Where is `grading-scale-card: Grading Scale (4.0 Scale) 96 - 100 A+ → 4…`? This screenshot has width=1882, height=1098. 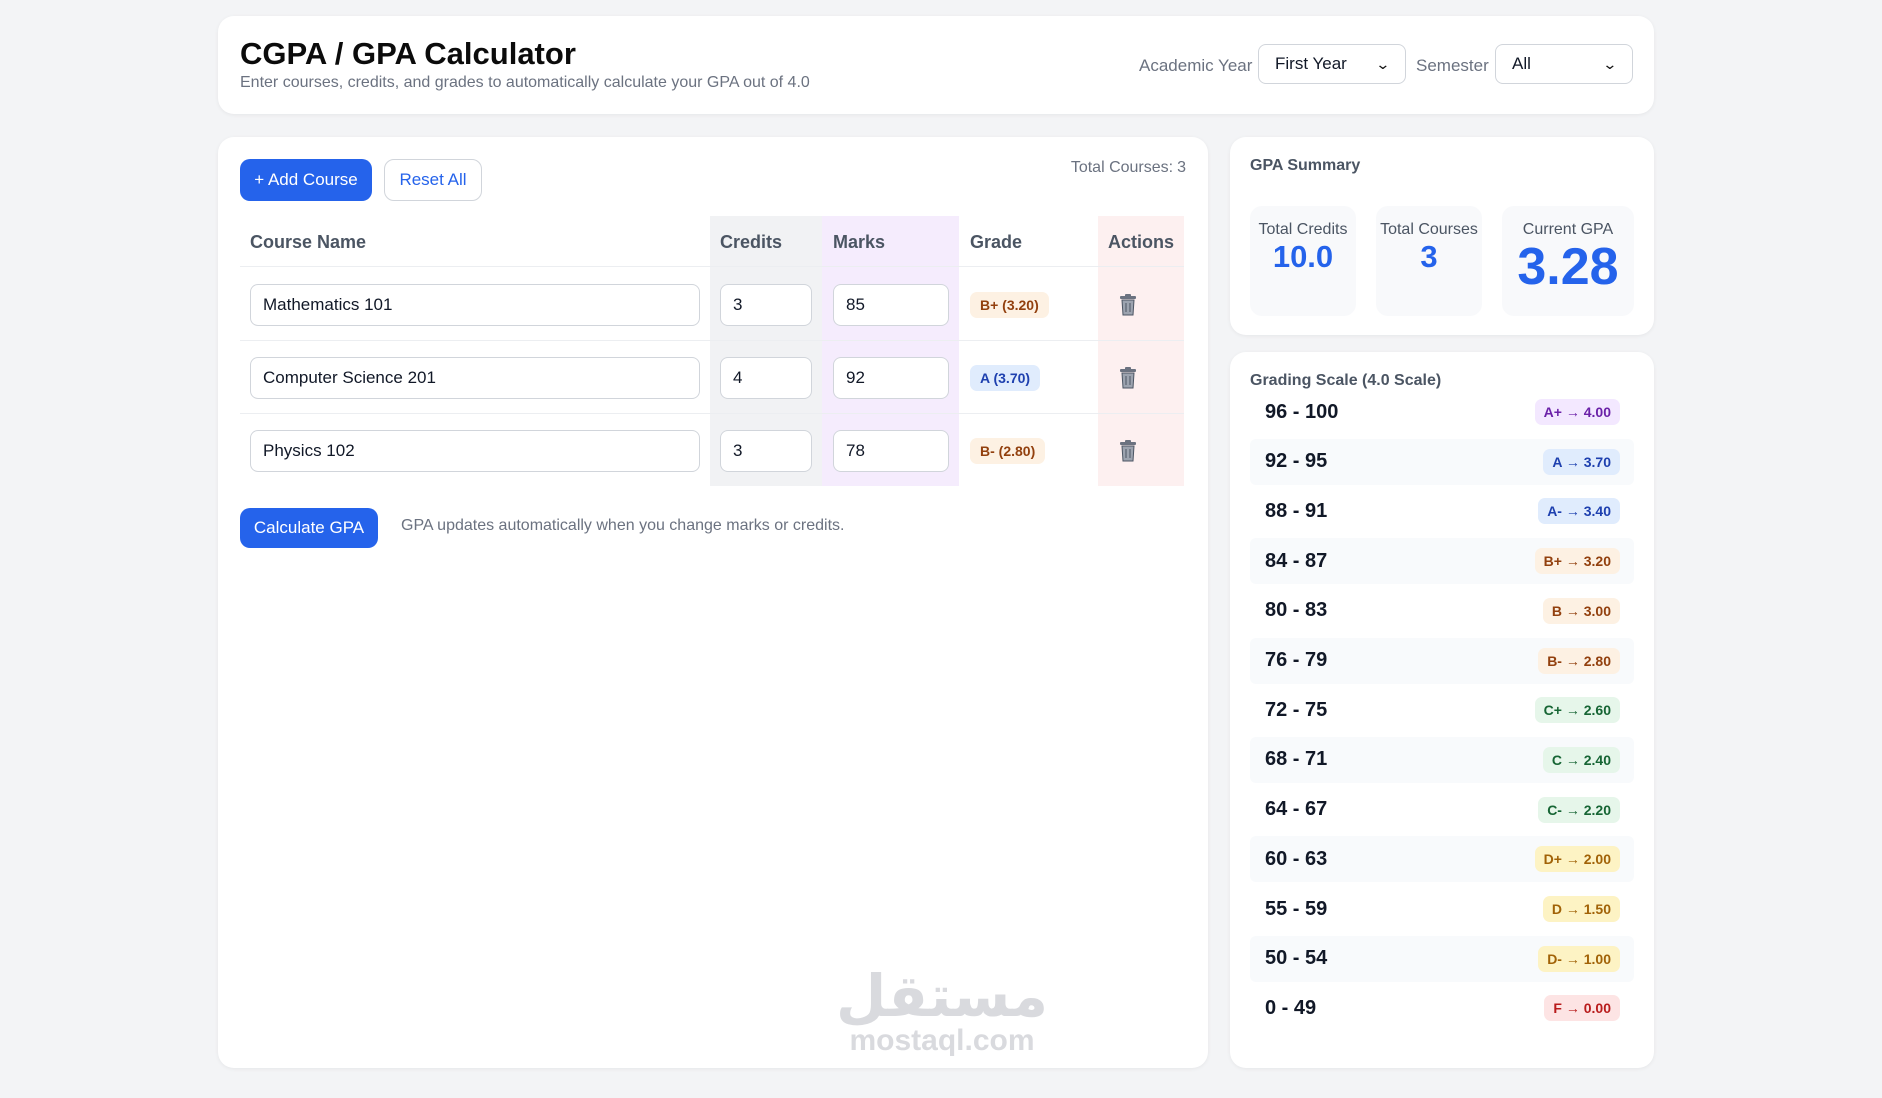
grading-scale-card: Grading Scale (4.0 Scale) 96 - 100 A+ → 4… is located at coordinates (1442, 710).